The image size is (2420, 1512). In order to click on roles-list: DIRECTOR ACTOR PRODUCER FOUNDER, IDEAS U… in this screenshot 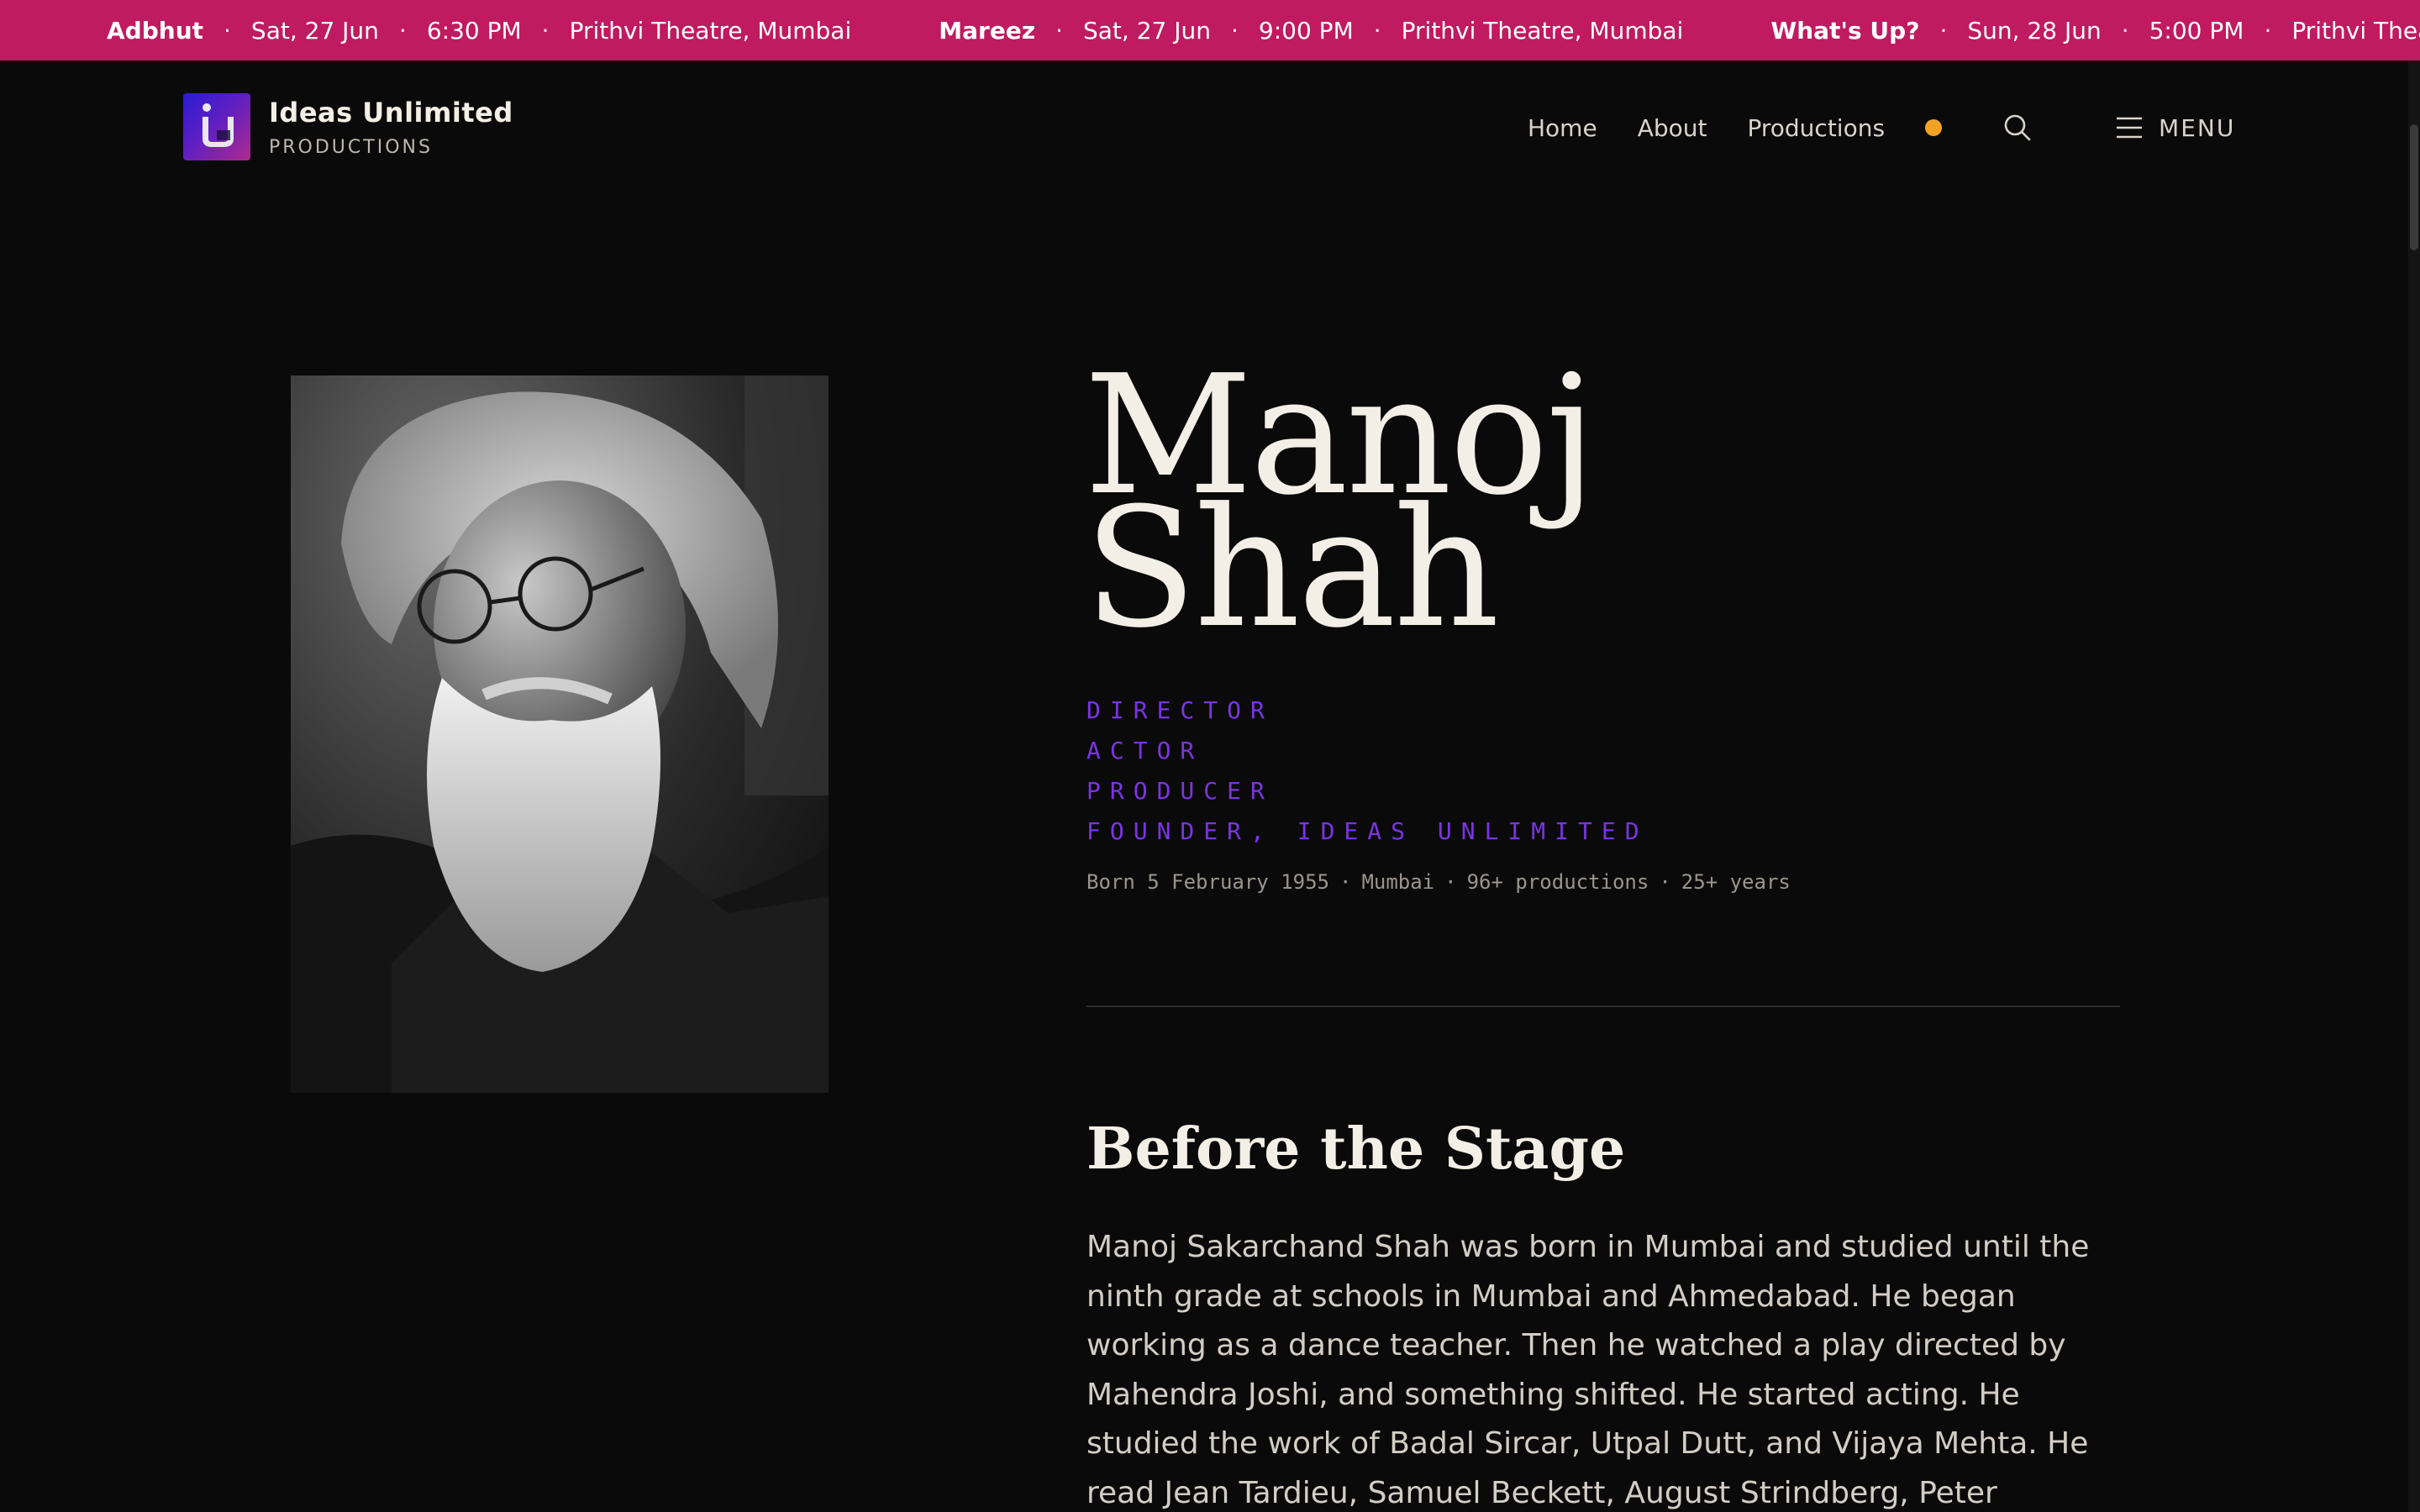, I will do `click(1367, 771)`.